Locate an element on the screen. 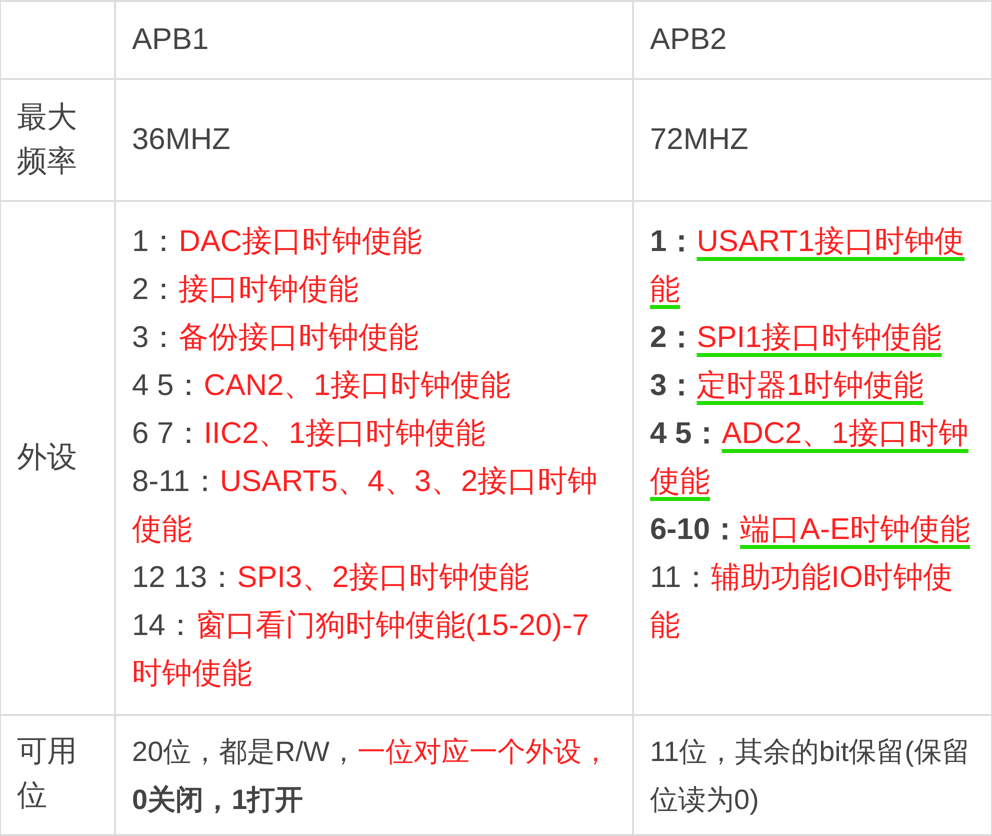  cell-text: 72MHZ is located at coordinates (700, 140).